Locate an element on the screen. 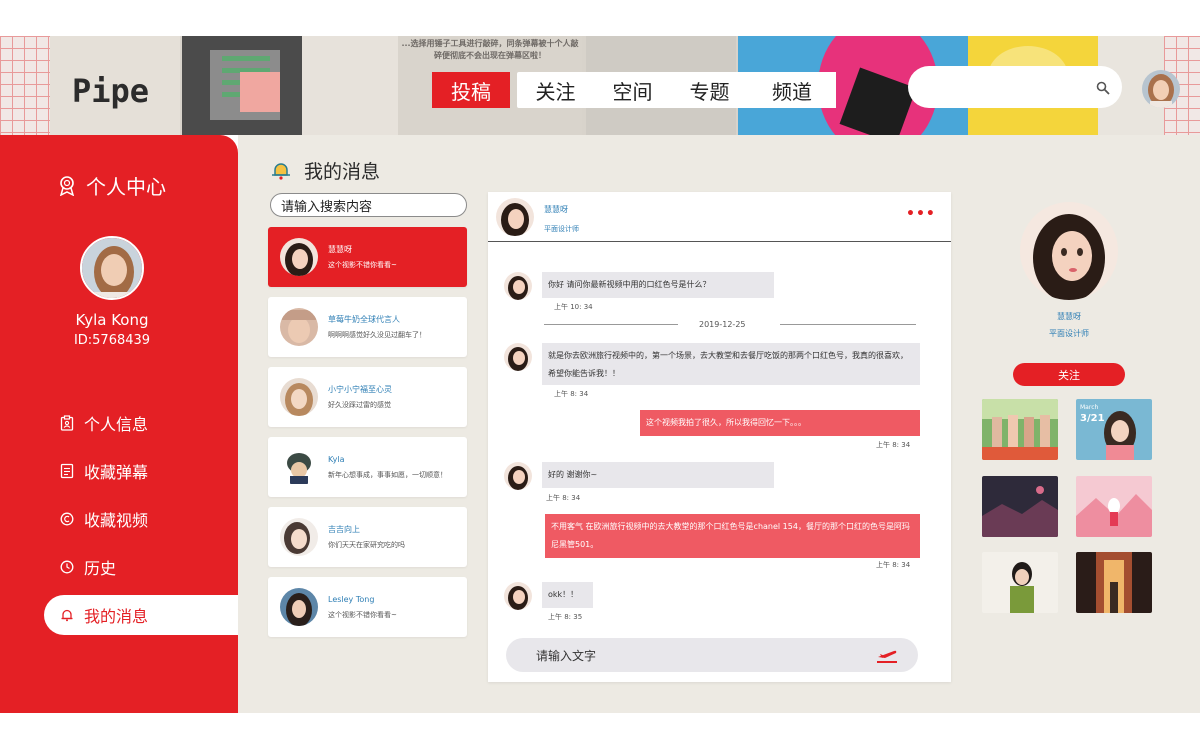 The width and height of the screenshot is (1200, 749). header-user-avatar is located at coordinates (1161, 89).